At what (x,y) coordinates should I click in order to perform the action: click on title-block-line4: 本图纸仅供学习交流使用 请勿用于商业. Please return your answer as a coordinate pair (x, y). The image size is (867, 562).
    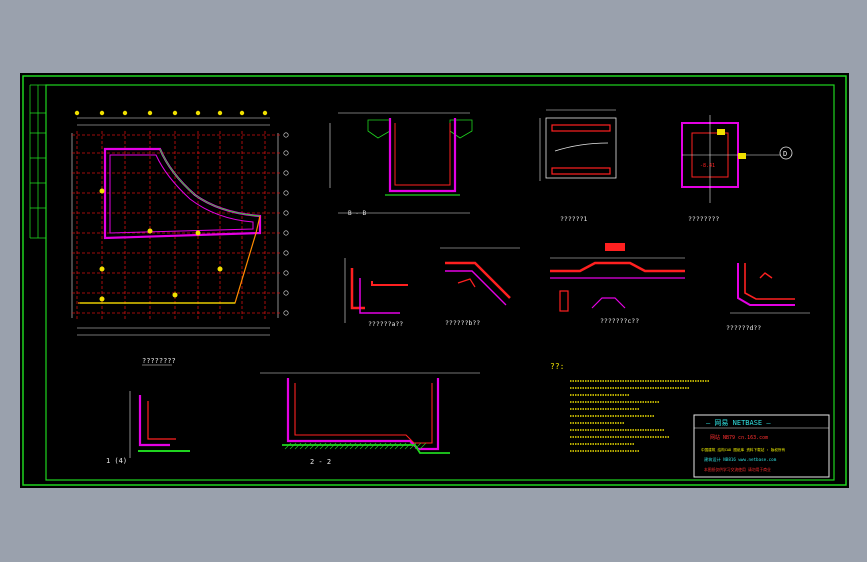
    Looking at the image, I should click on (737, 469).